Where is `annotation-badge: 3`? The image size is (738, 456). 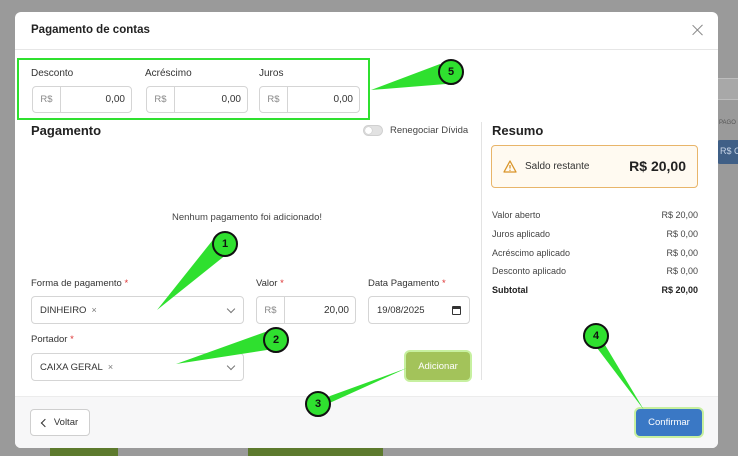 annotation-badge: 3 is located at coordinates (318, 404).